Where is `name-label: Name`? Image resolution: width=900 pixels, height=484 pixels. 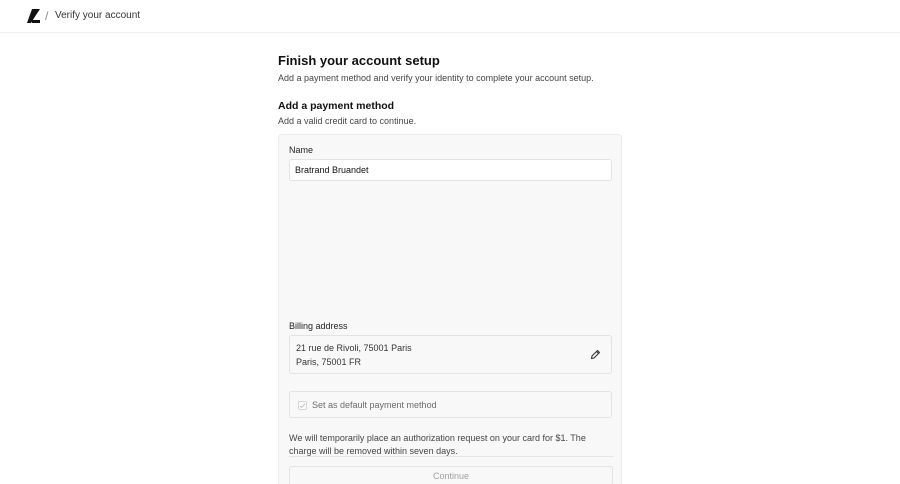
name-label: Name is located at coordinates (301, 150).